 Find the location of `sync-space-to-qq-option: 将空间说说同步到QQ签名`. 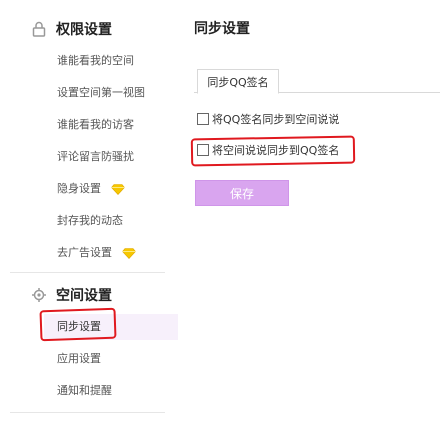

sync-space-to-qq-option: 将空间说说同步到QQ签名 is located at coordinates (268, 150).